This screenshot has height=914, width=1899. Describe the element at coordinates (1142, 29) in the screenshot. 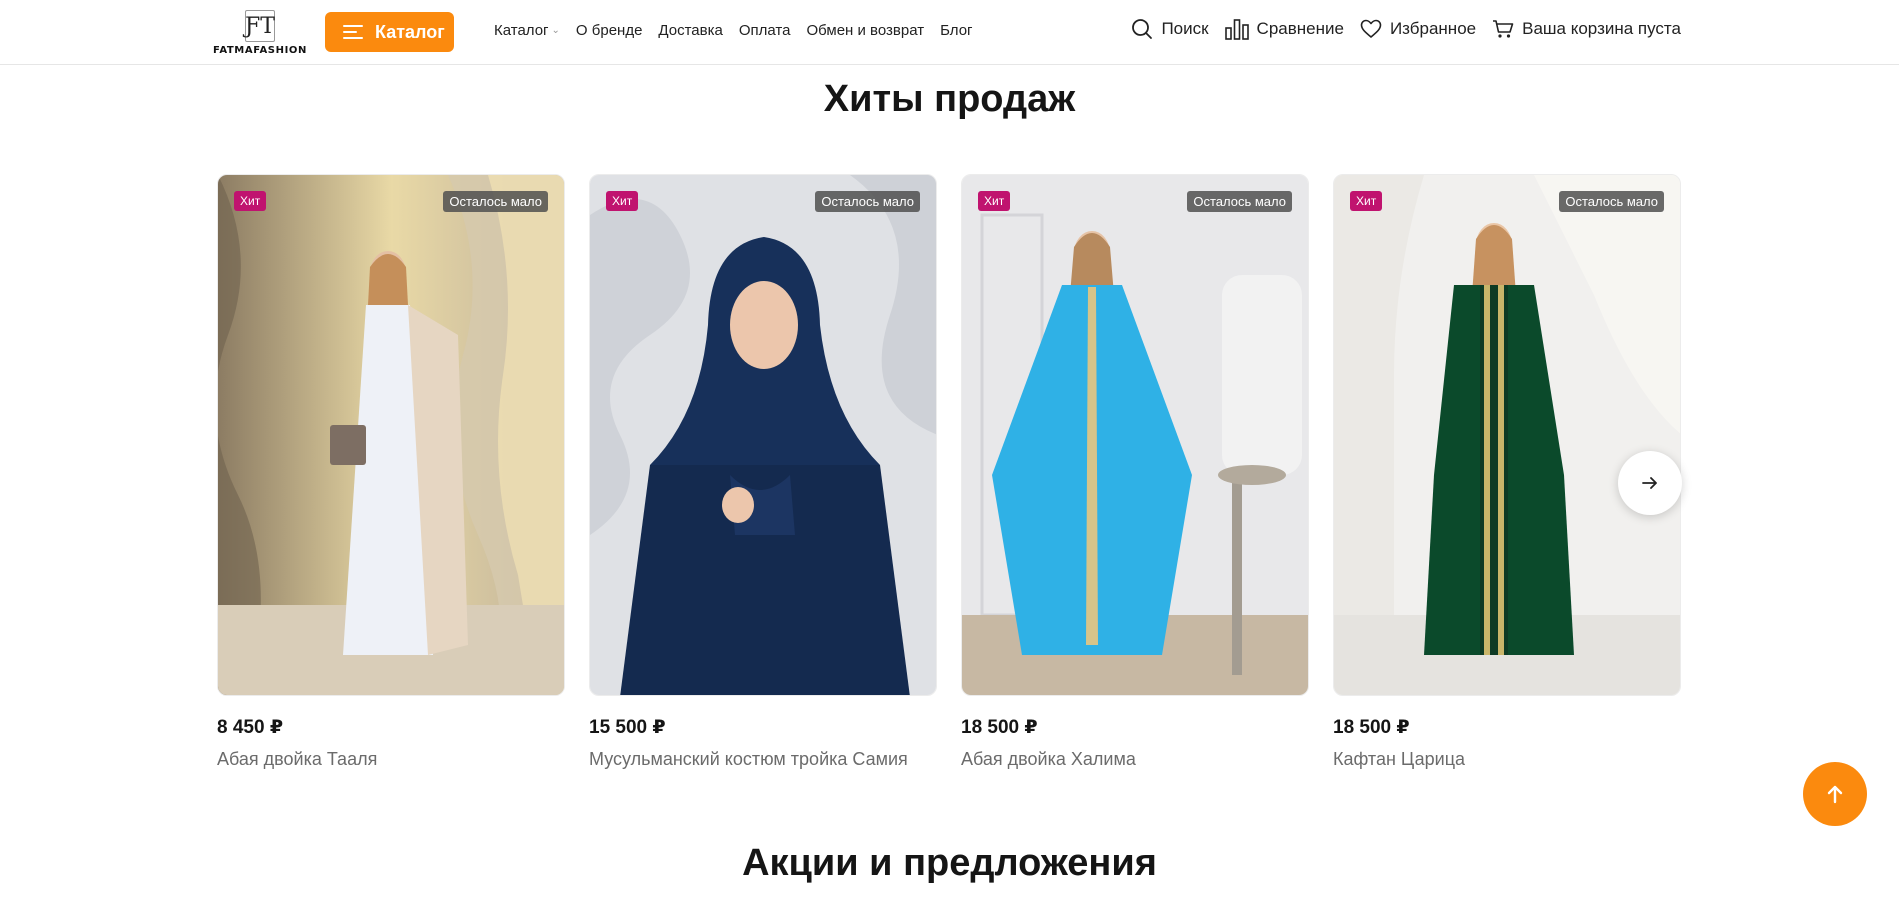

I see `search-icon` at that location.